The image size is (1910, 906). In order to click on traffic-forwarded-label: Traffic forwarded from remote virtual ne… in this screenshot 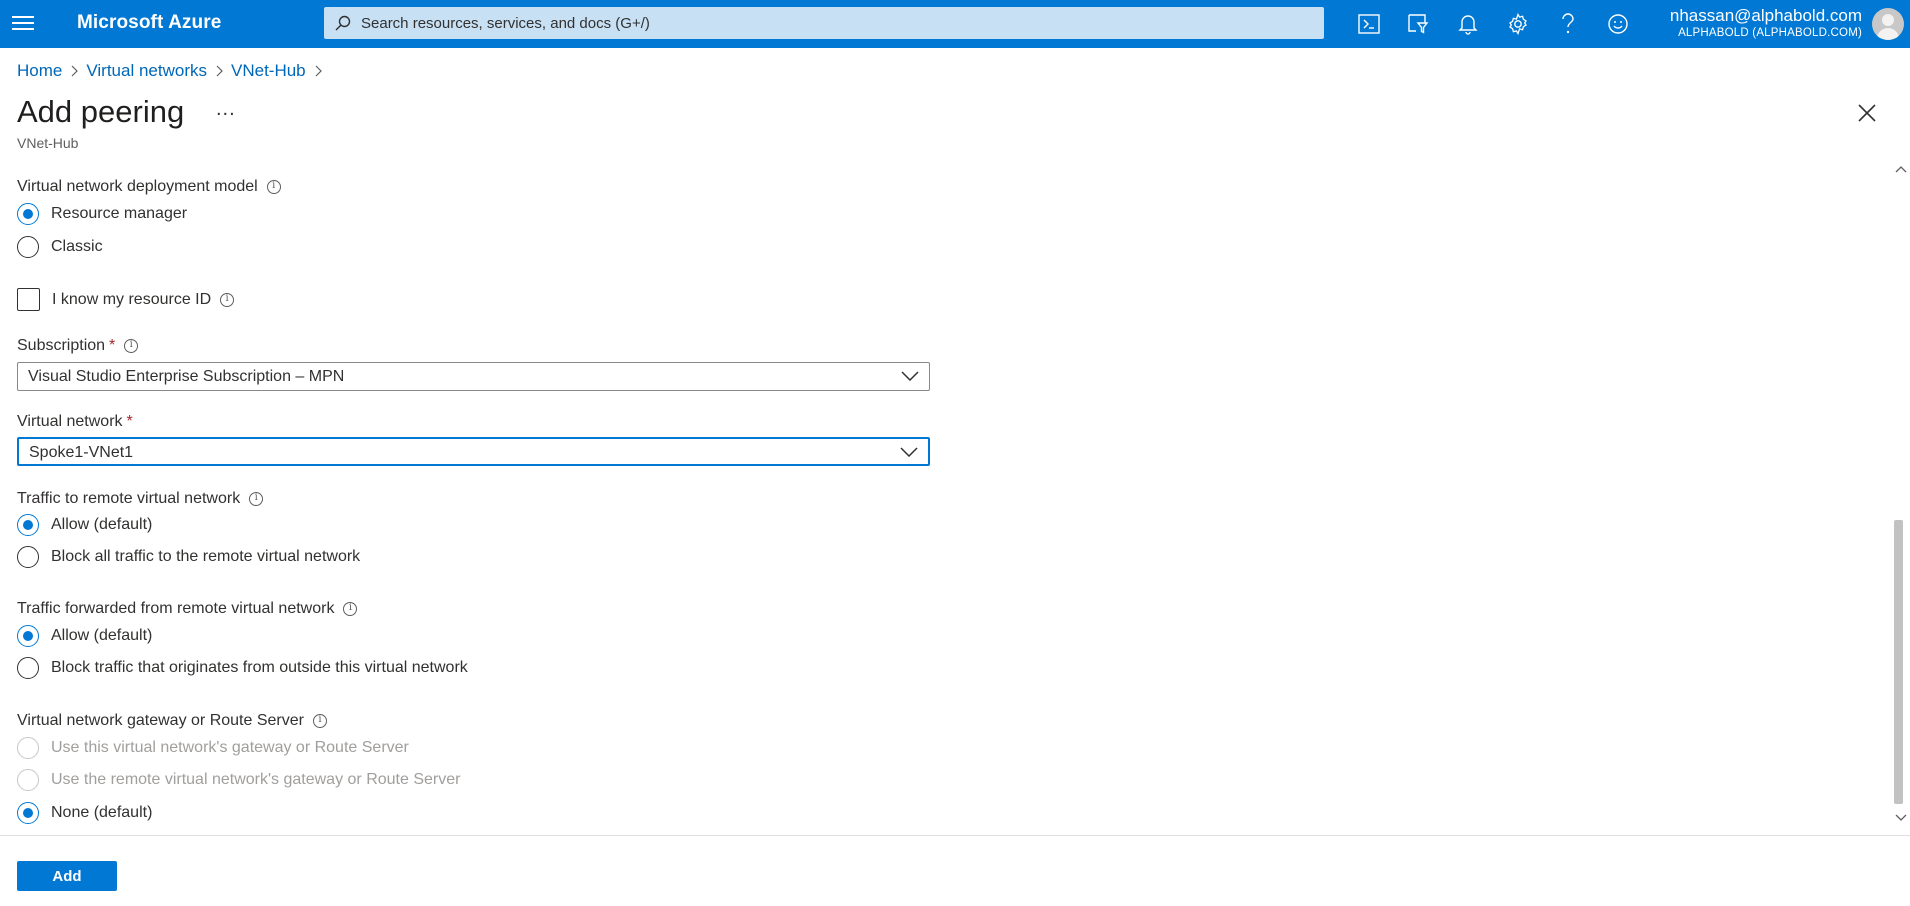, I will do `click(187, 609)`.